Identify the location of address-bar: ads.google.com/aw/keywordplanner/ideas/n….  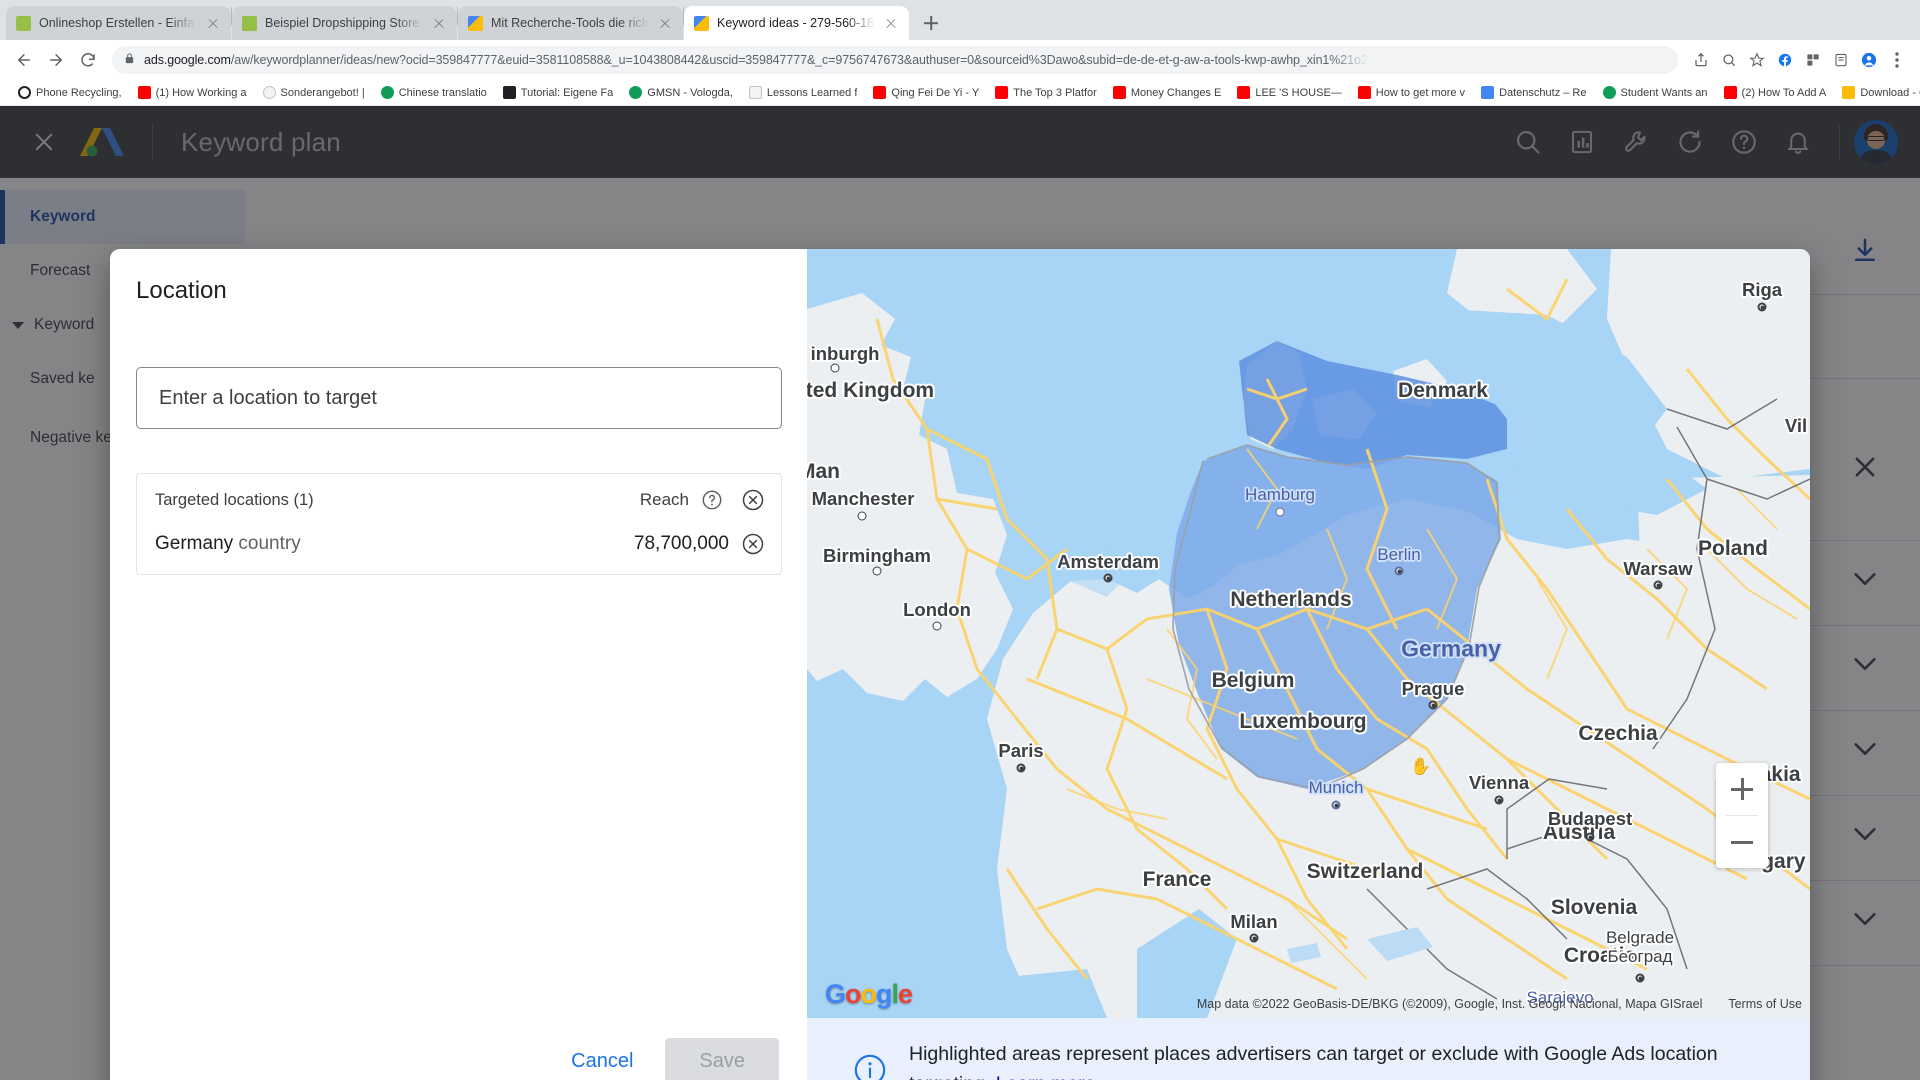
(895, 60).